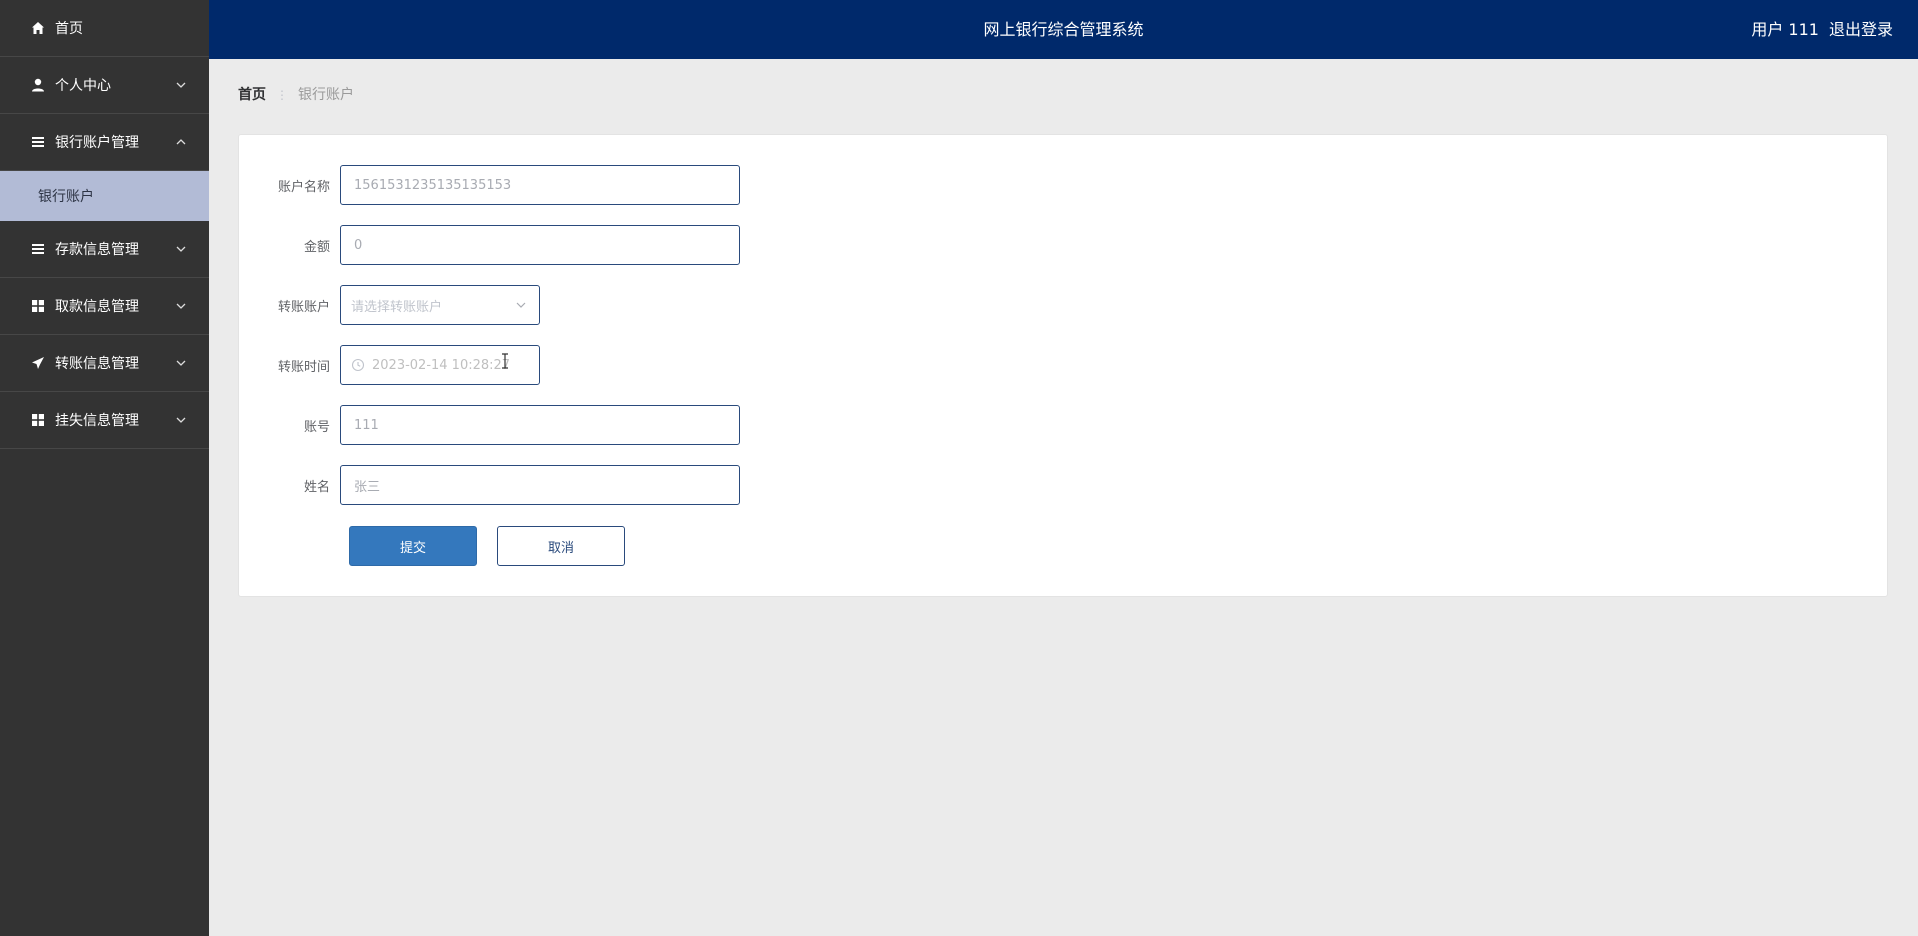 This screenshot has height=936, width=1918. What do you see at coordinates (97, 250) in the screenshot?
I see `sidebar-item-label: 存款信息管理` at bounding box center [97, 250].